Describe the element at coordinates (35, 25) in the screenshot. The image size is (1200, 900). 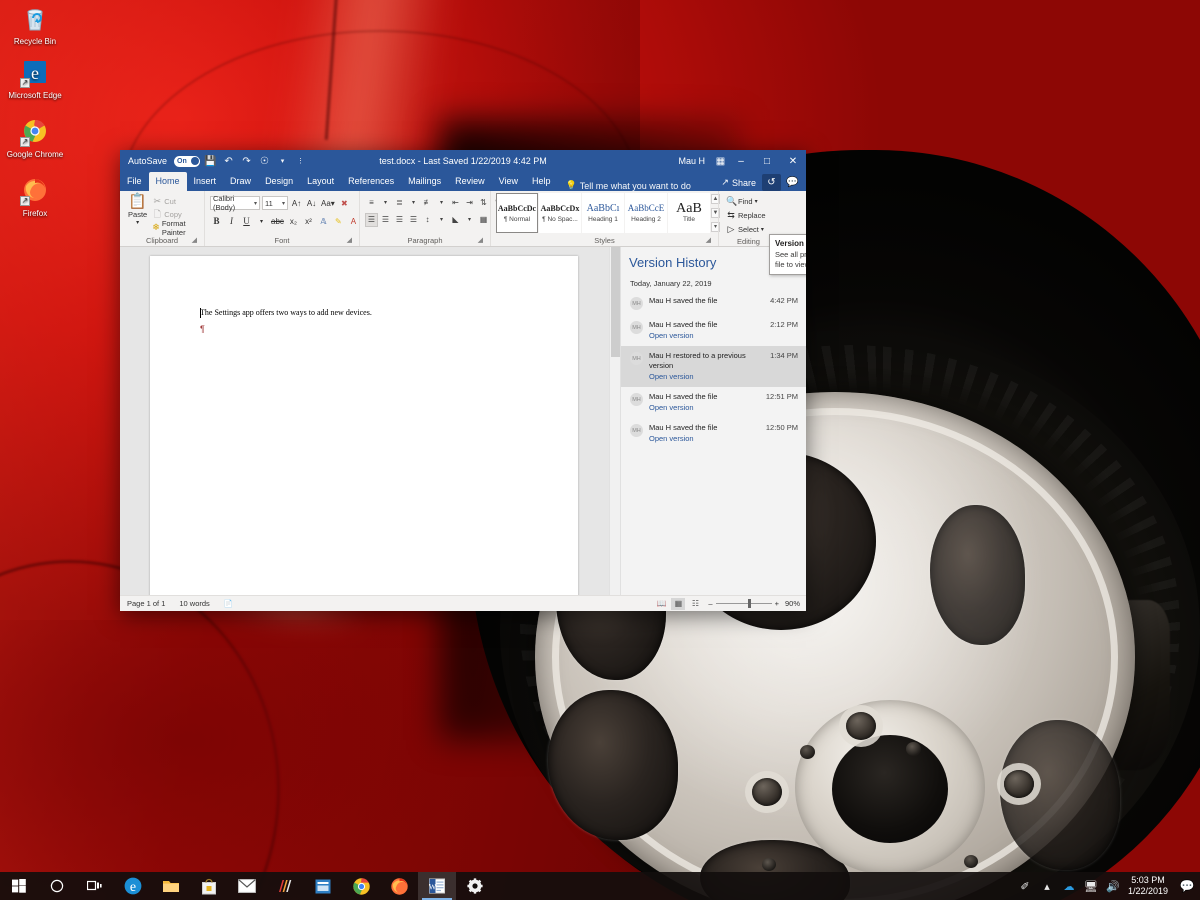
I see `desktop-icon-recycle-bin: Recycle Bin` at that location.